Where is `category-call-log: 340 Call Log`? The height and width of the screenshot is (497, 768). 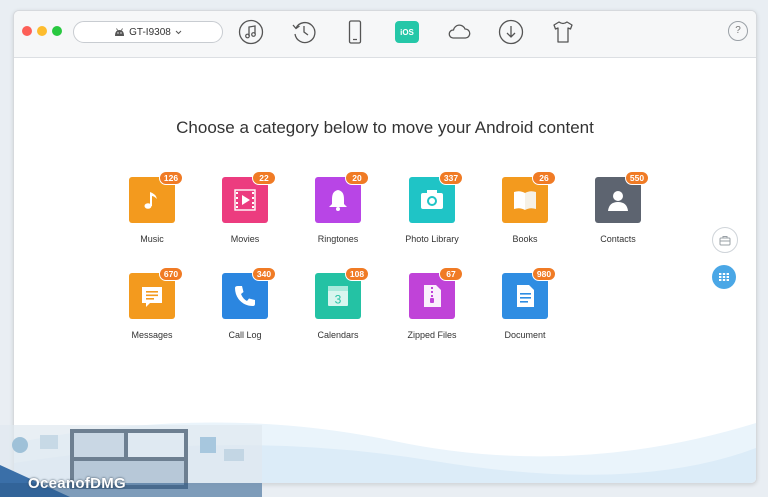 category-call-log: 340 Call Log is located at coordinates (245, 303).